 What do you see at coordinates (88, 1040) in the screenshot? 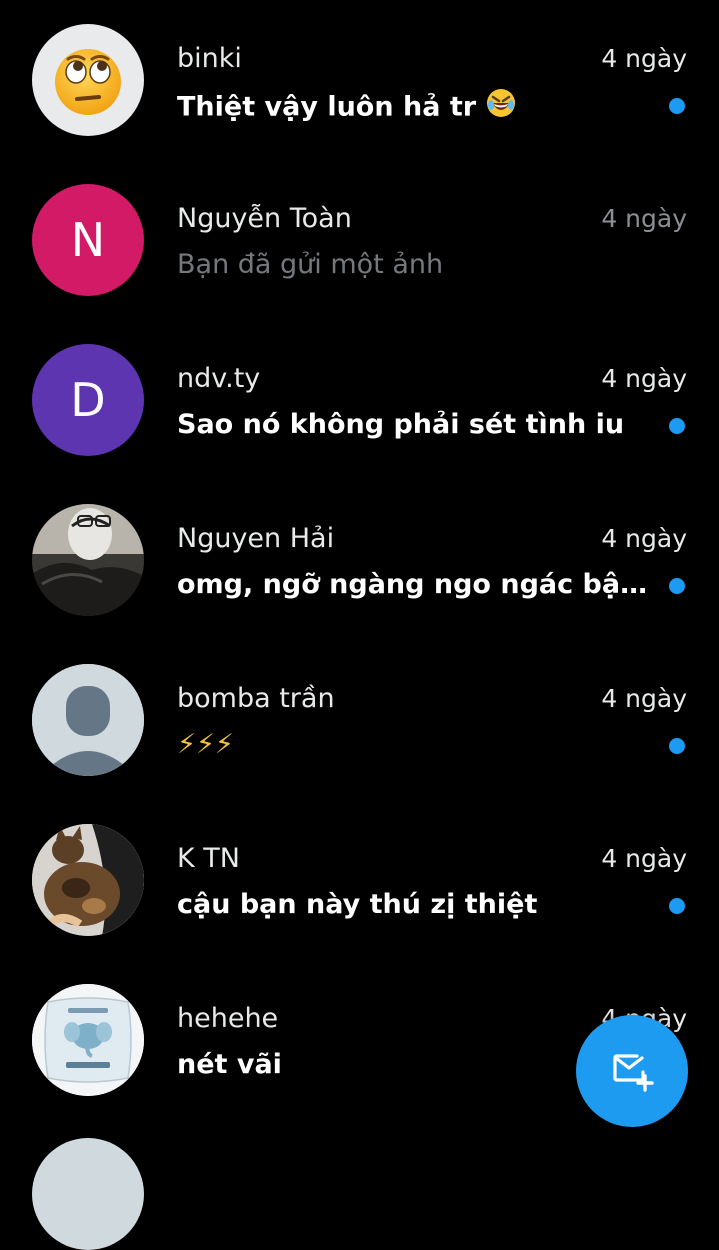
I see `pillow-photo-icon` at bounding box center [88, 1040].